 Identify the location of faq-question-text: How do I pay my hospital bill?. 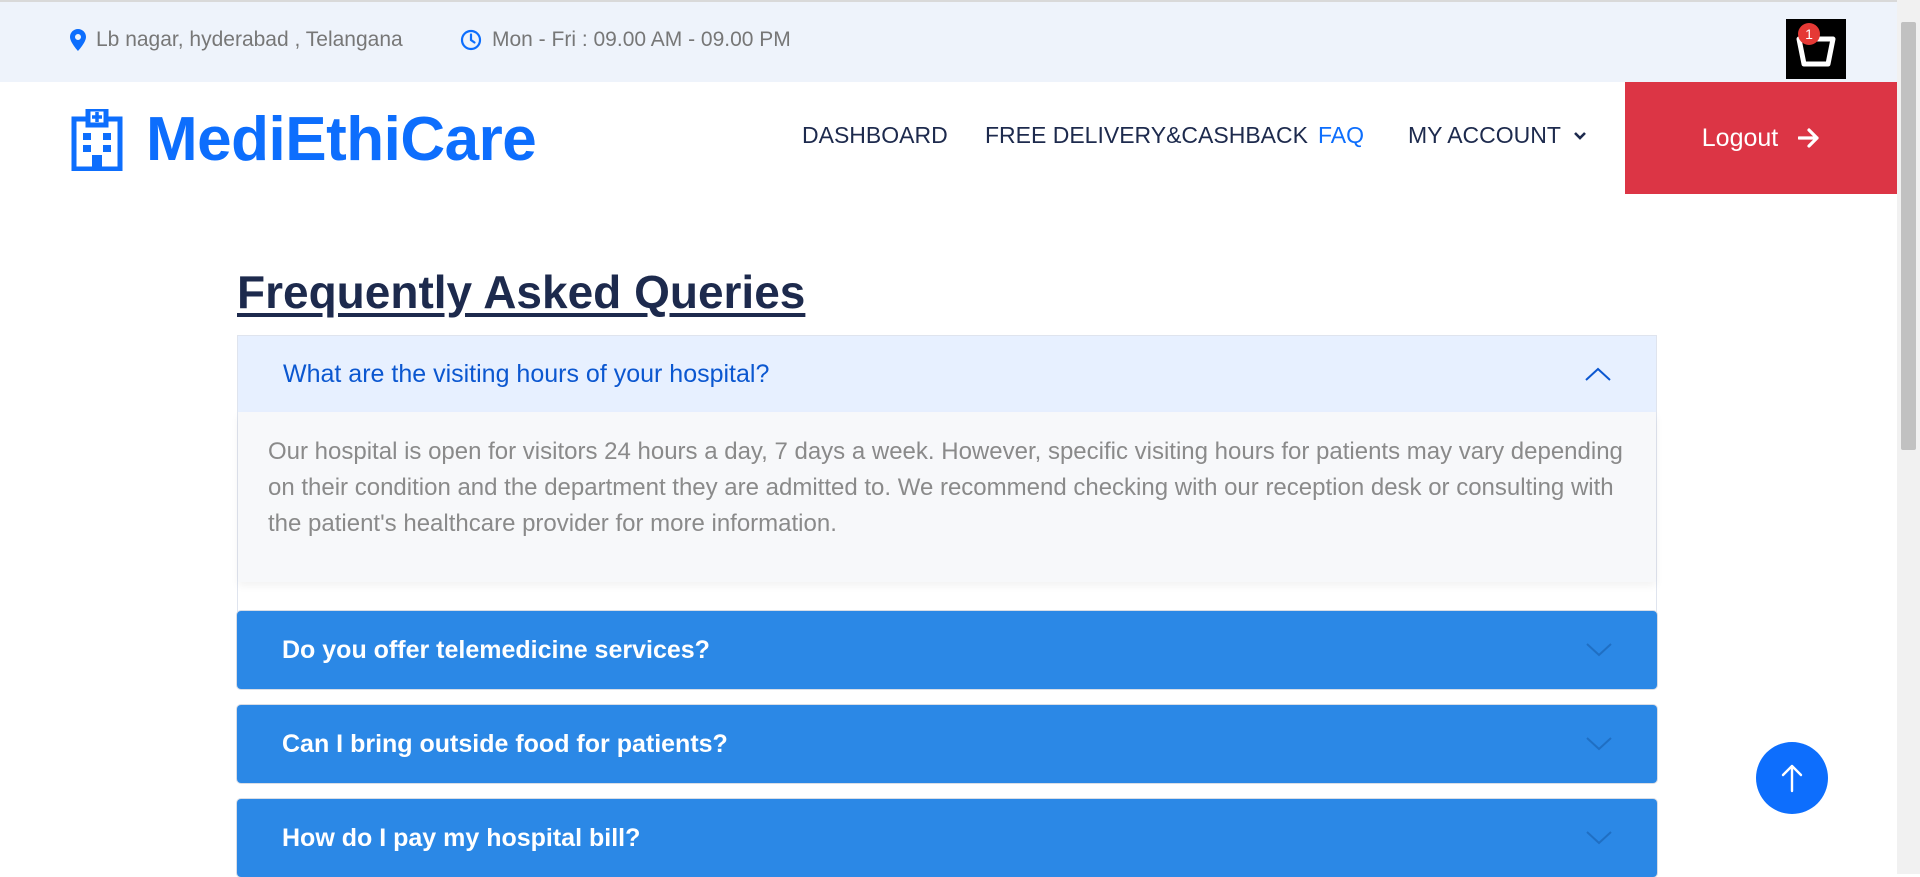
(461, 837).